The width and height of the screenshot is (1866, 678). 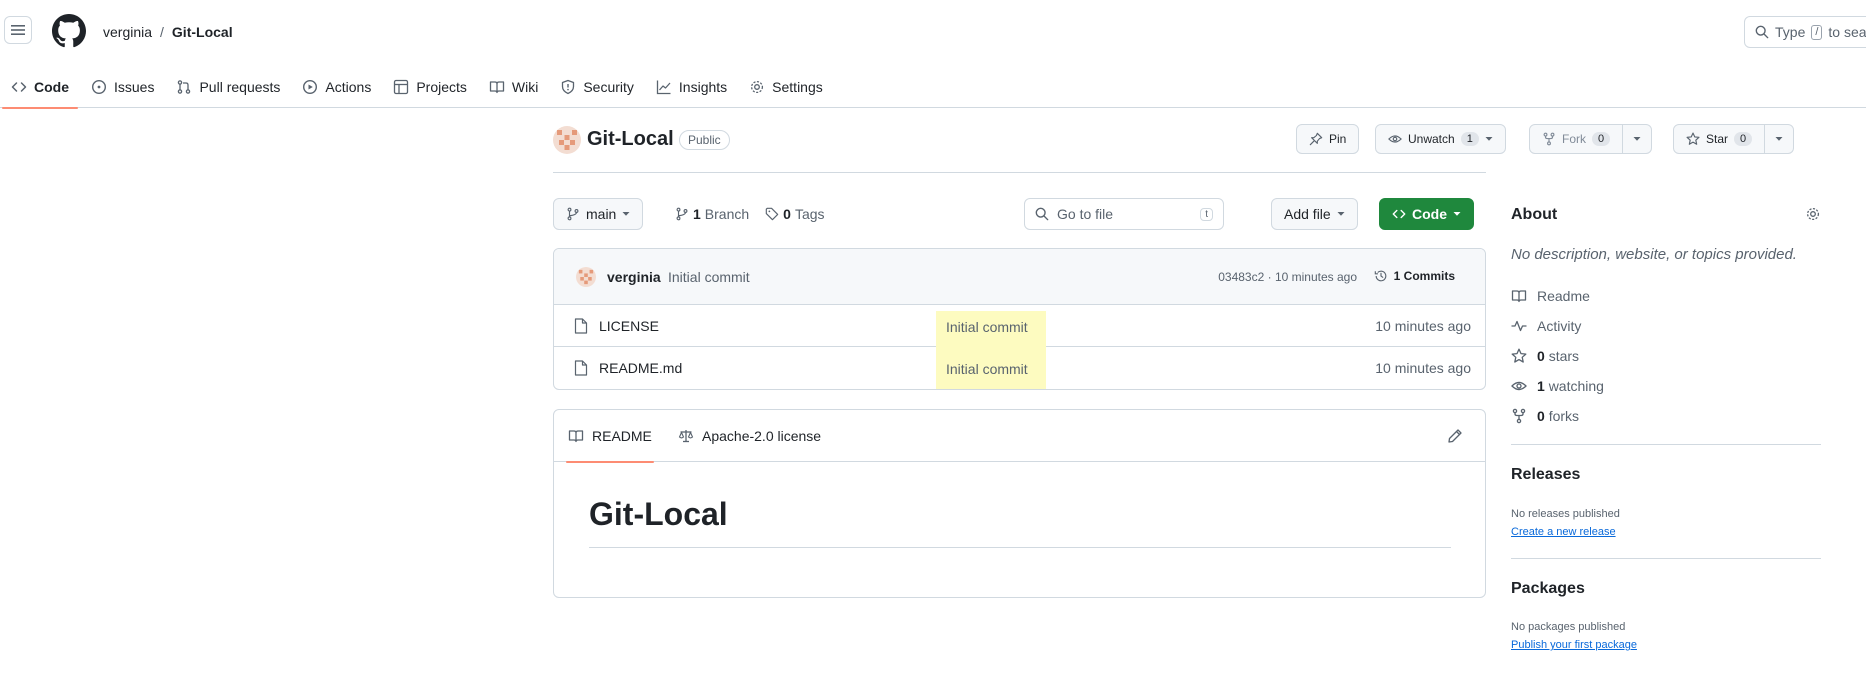 I want to click on branches-link: 1 Branch, so click(x=712, y=214).